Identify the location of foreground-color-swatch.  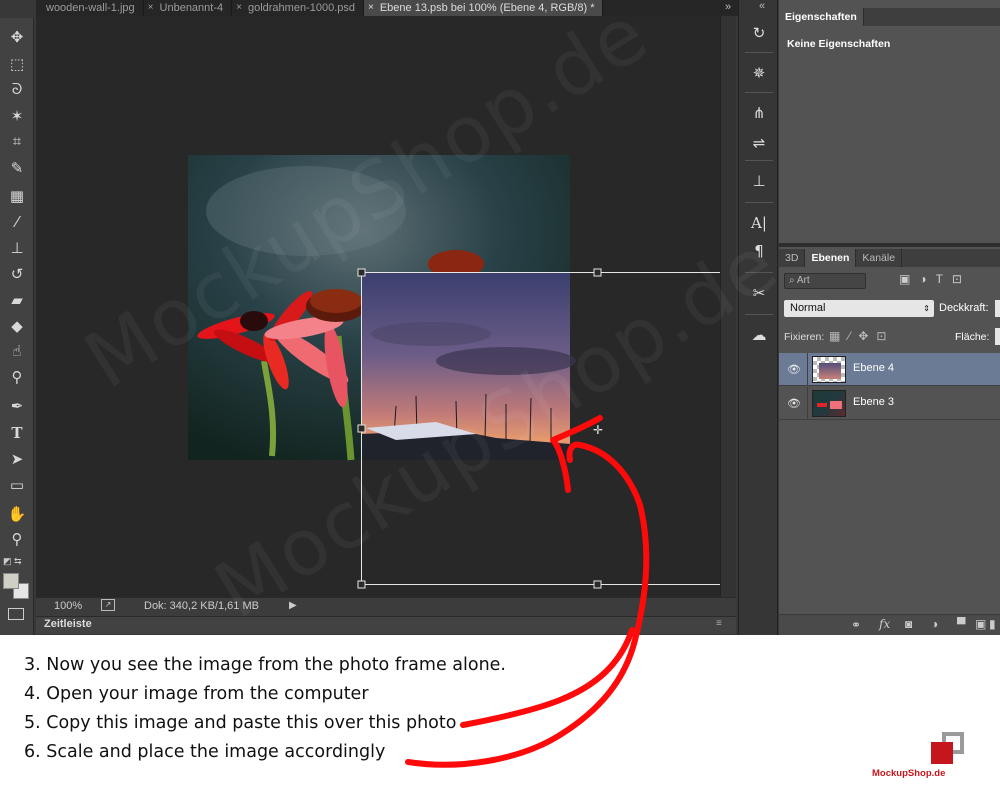
(11, 581).